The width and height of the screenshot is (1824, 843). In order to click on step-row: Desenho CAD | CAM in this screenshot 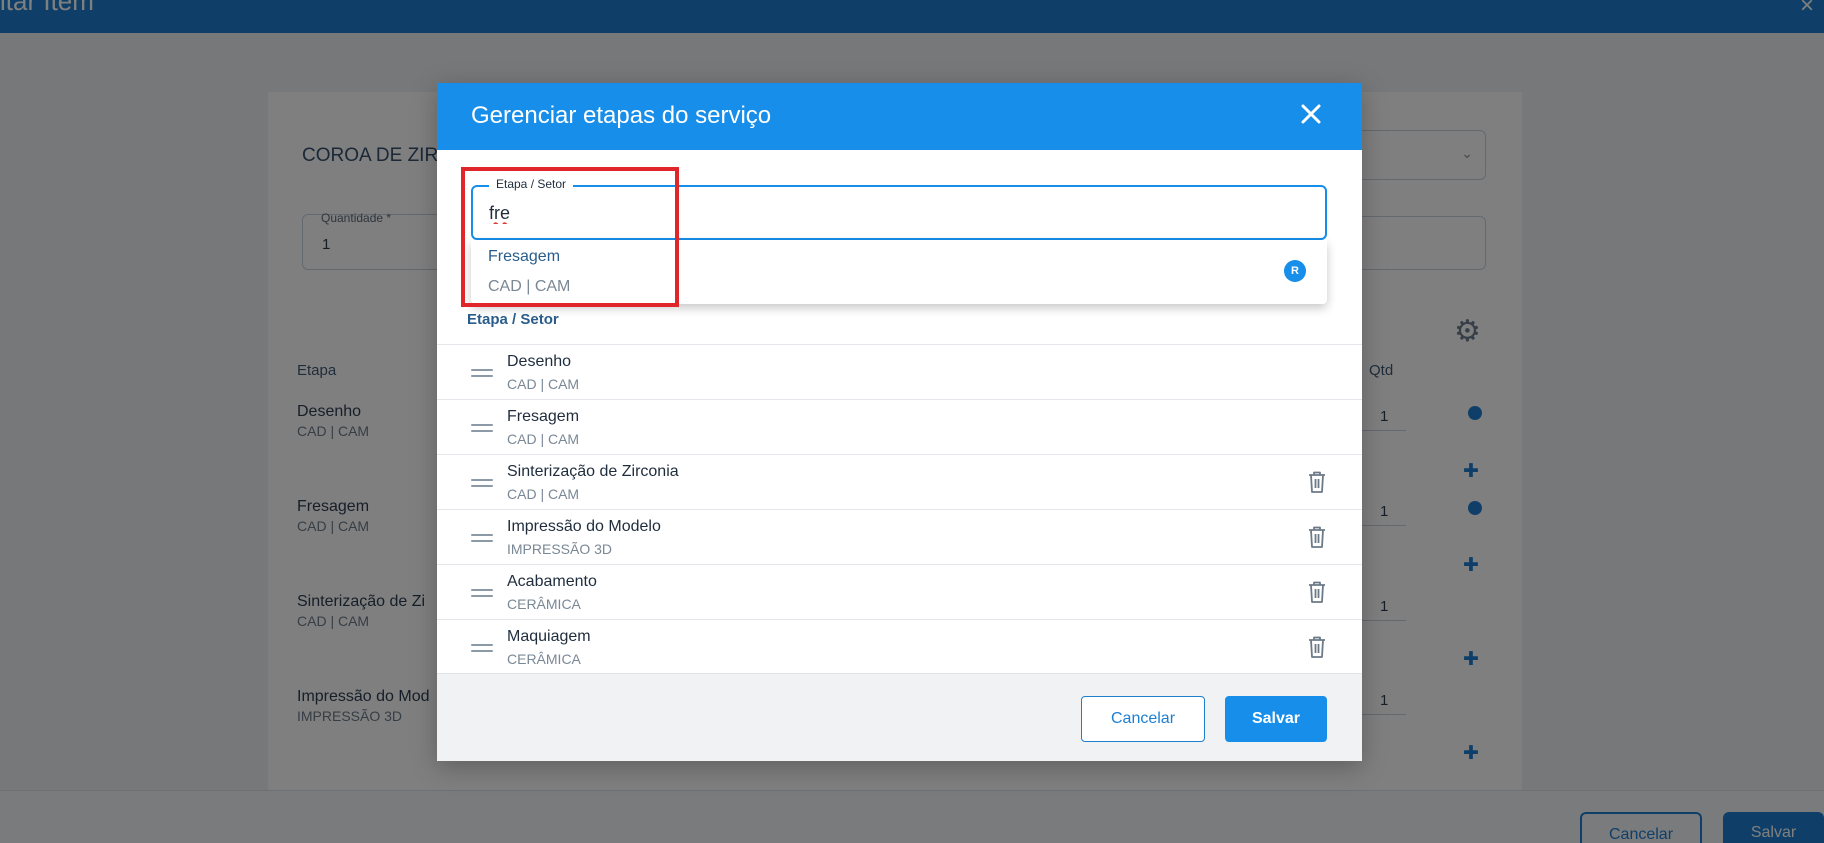, I will do `click(899, 371)`.